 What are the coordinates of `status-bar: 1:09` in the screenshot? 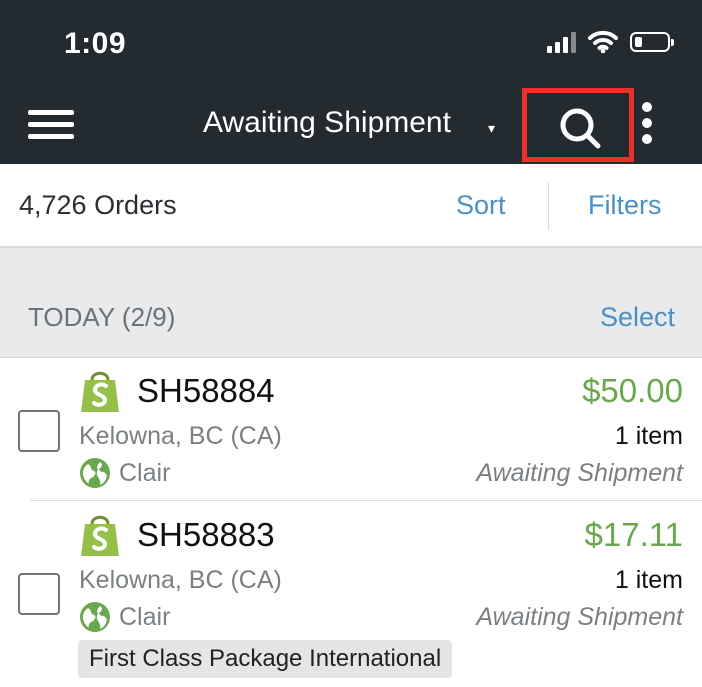 It's located at (351, 44).